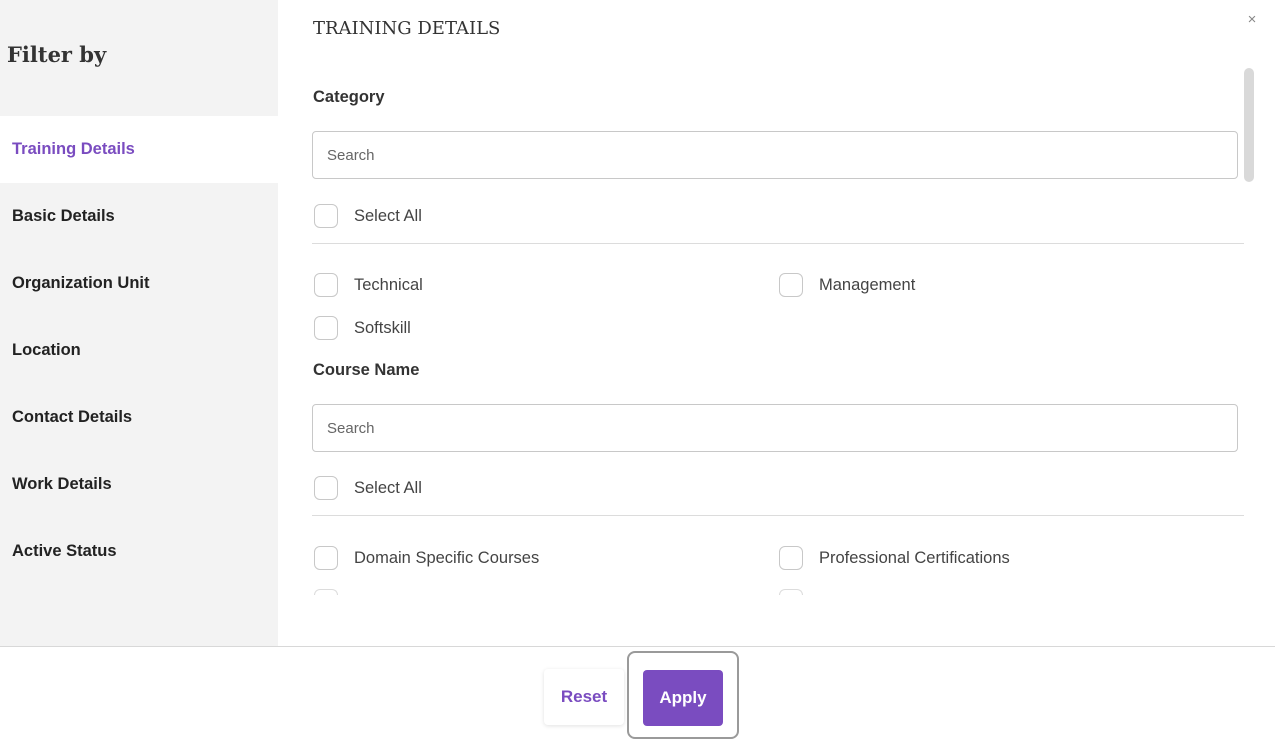  I want to click on sidebar-item-contact-details: Contact Details, so click(139, 417).